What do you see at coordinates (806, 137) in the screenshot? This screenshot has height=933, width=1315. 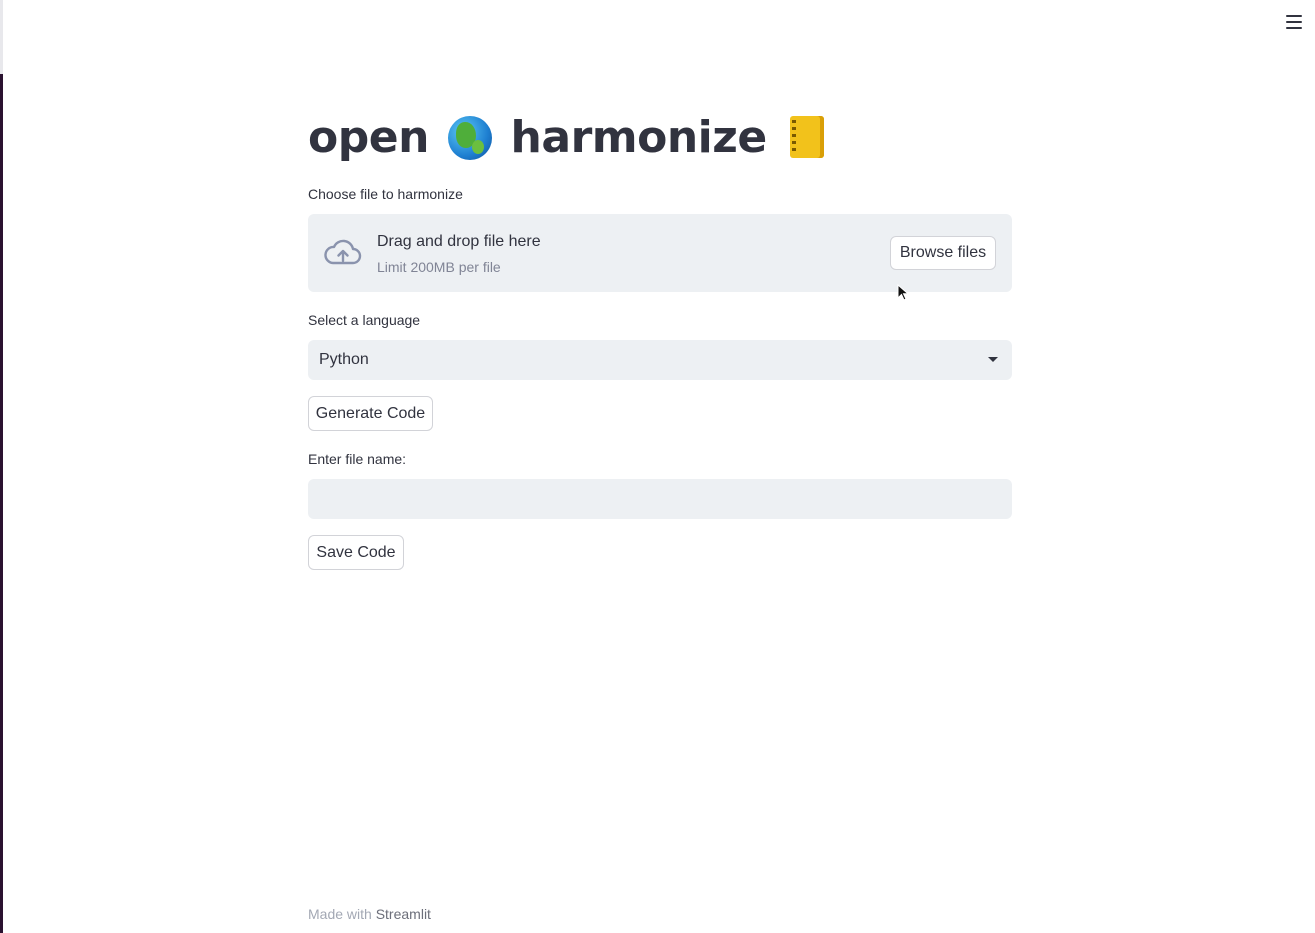 I see `notebook-icon` at bounding box center [806, 137].